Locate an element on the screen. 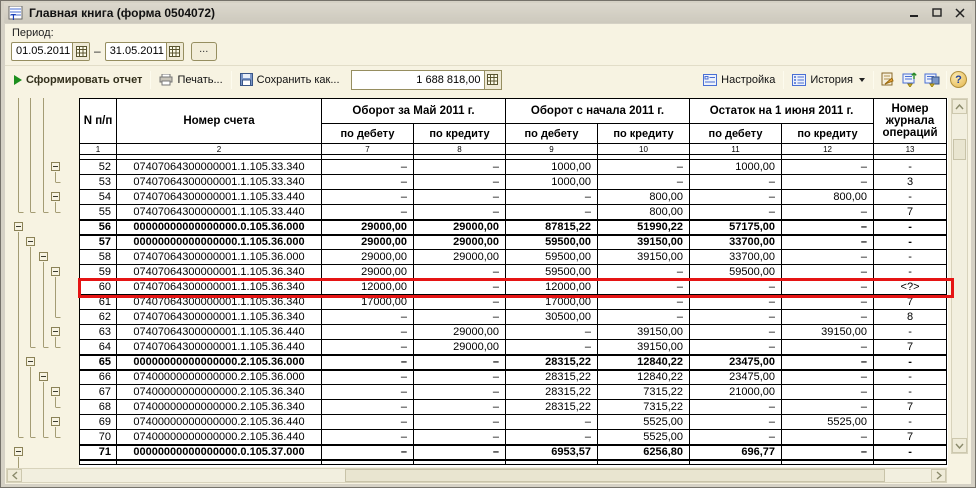 Image resolution: width=976 pixels, height=488 pixels. account-cell: 00000000000000000.0.105.36.000 is located at coordinates (219, 227).